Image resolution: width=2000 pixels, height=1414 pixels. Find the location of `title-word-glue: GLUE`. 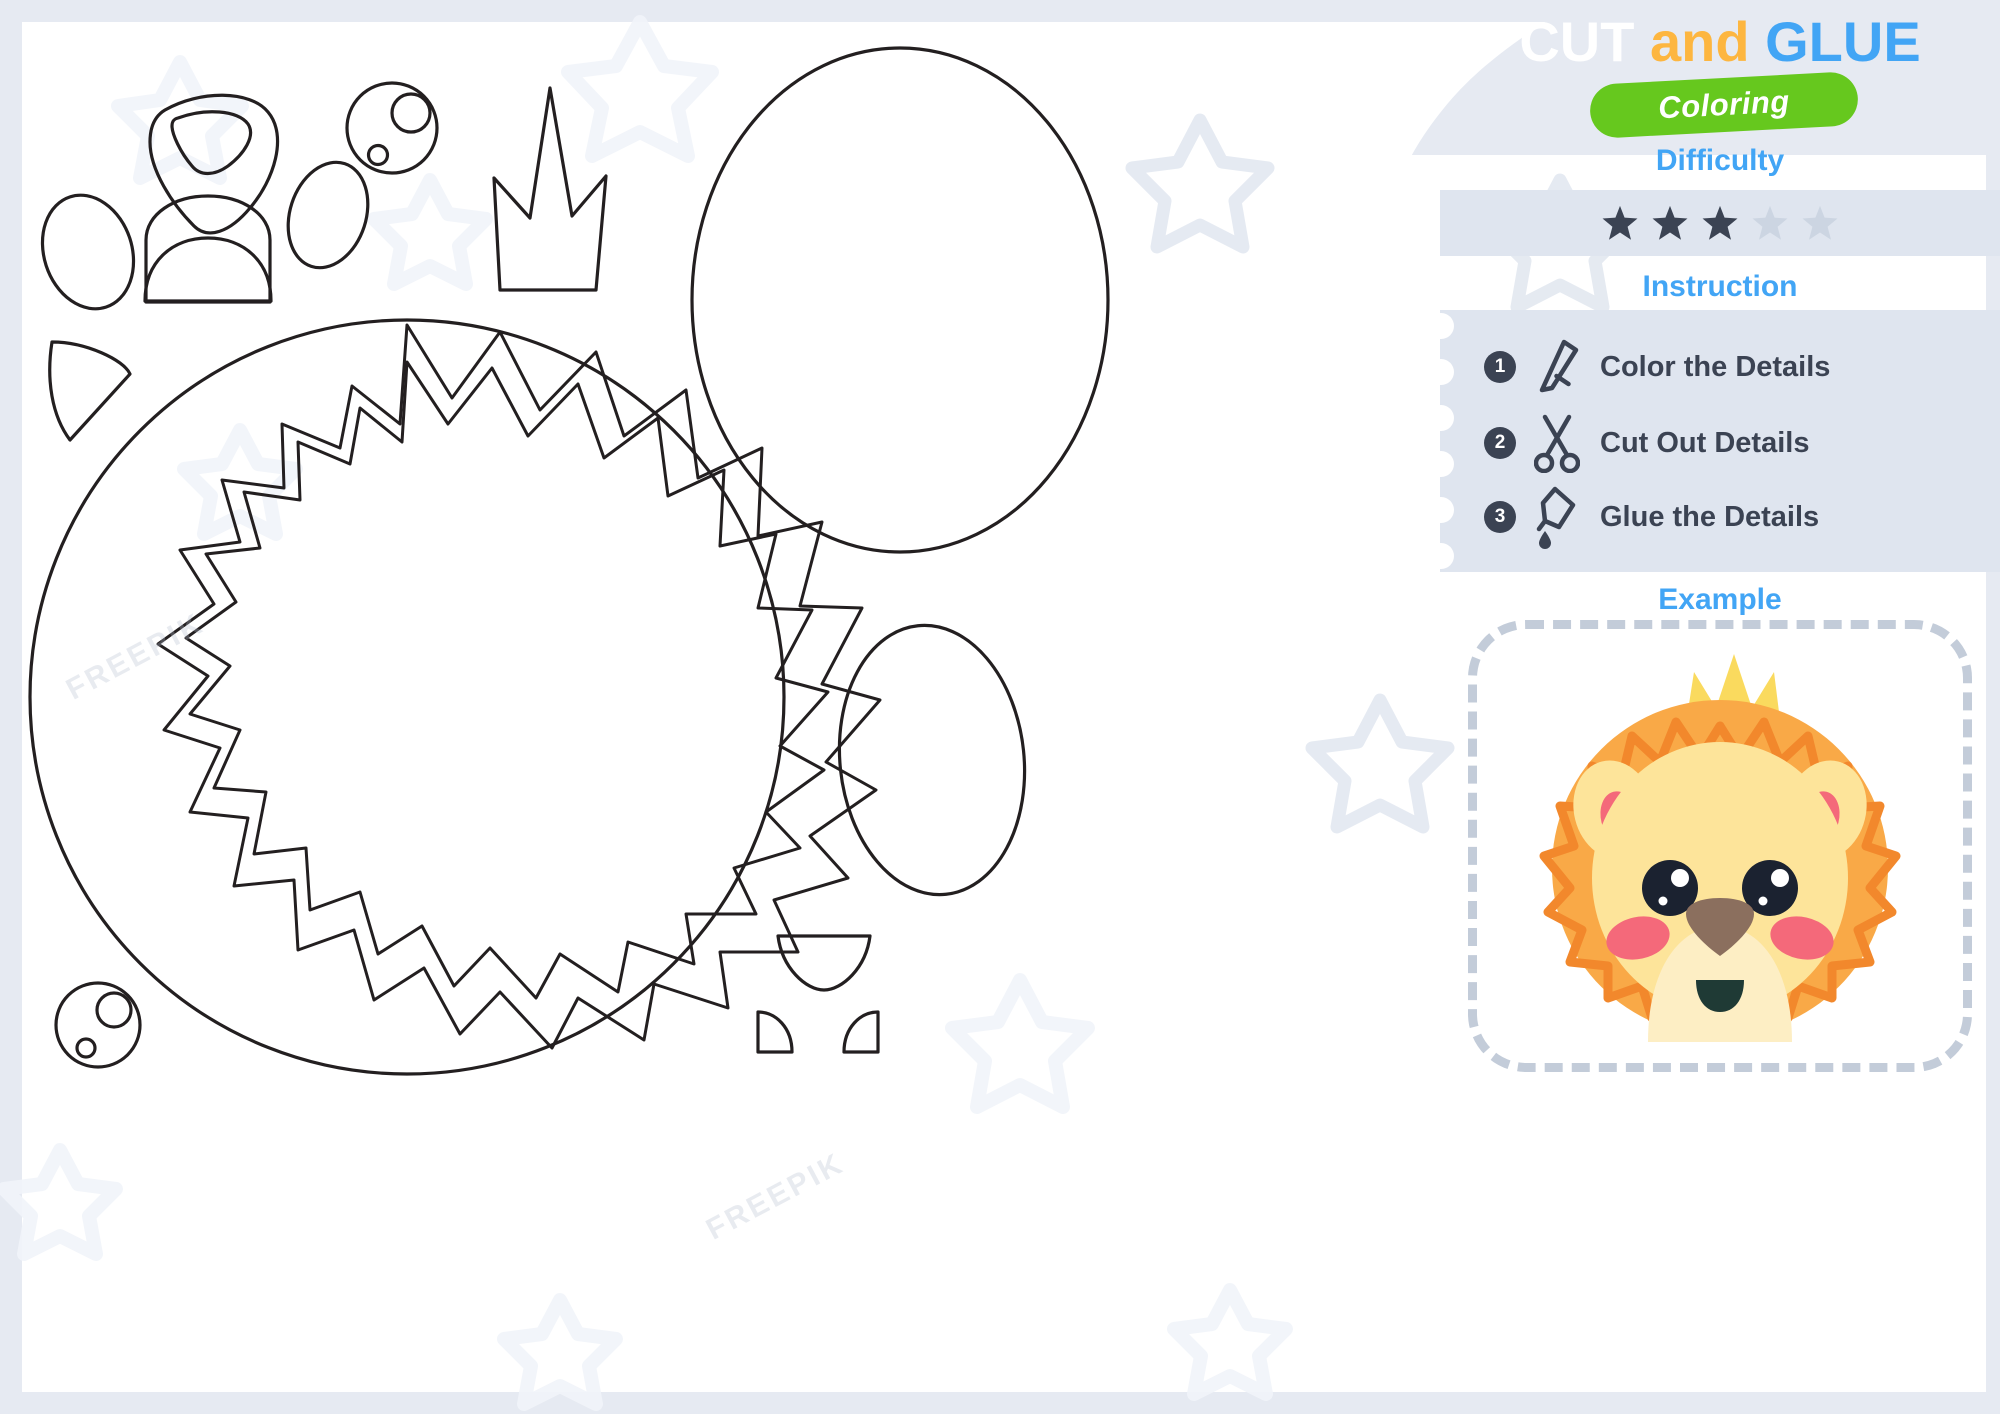

title-word-glue: GLUE is located at coordinates (1843, 41).